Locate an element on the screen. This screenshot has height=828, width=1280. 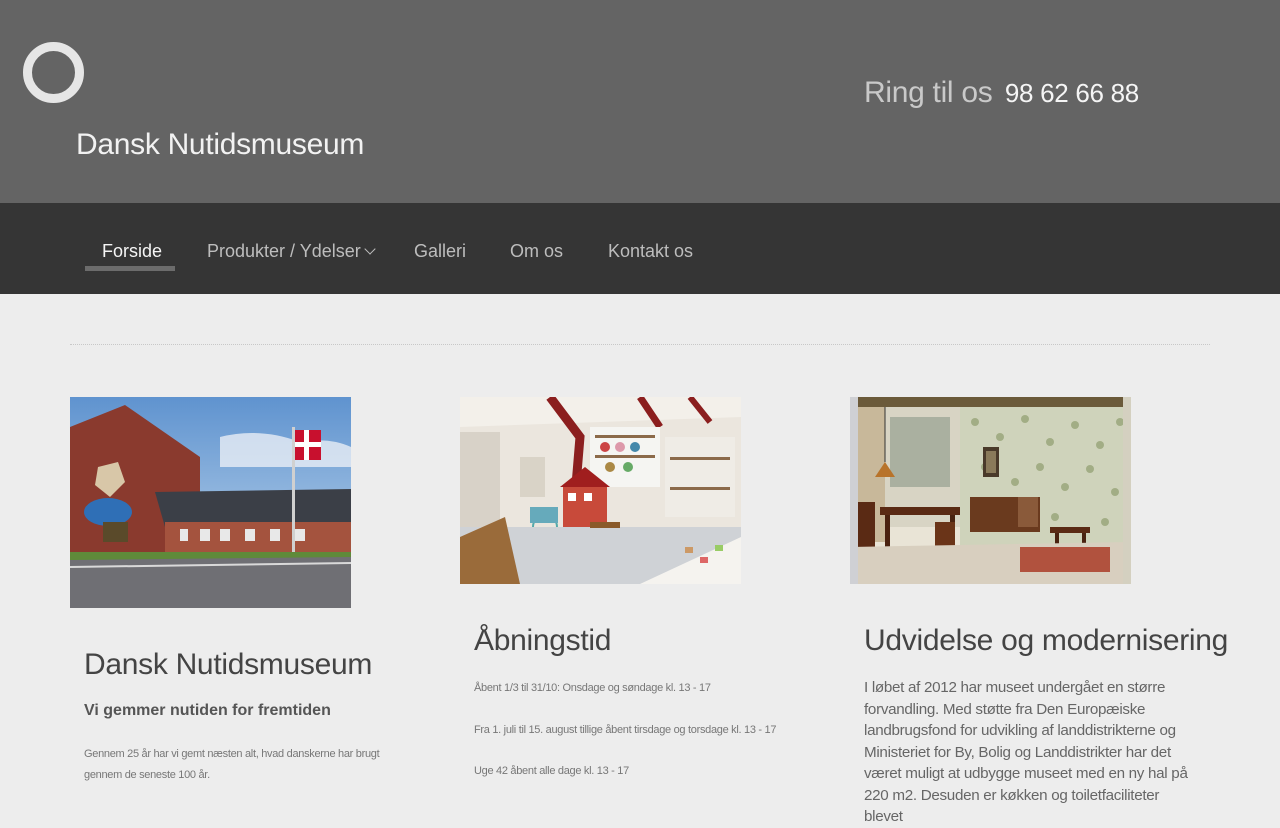
nav-item-label: Om os is located at coordinates (537, 251).